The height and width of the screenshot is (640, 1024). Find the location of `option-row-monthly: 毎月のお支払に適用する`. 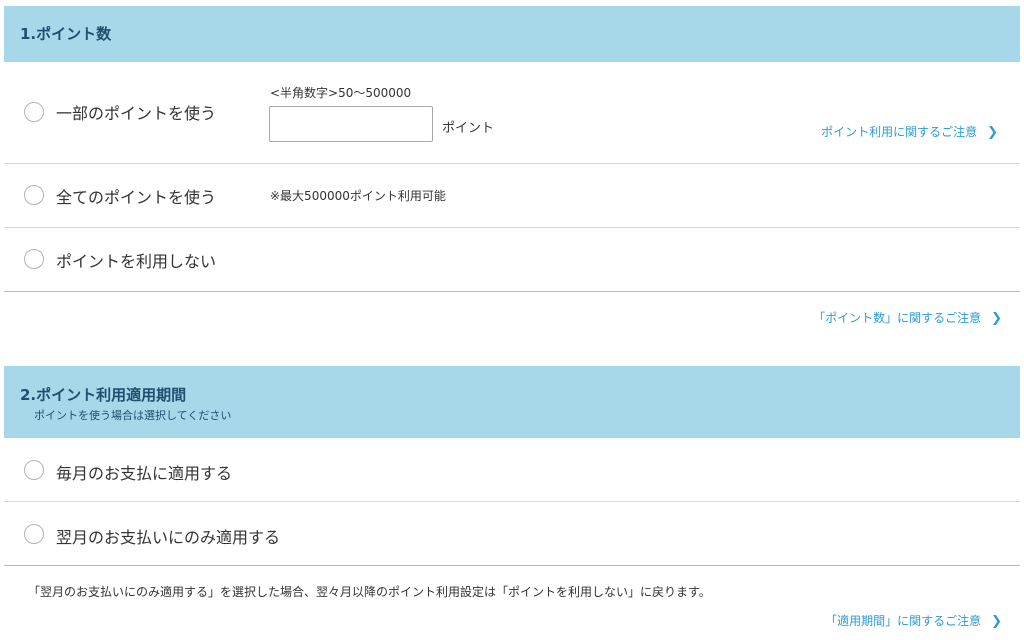

option-row-monthly: 毎月のお支払に適用する is located at coordinates (512, 470).